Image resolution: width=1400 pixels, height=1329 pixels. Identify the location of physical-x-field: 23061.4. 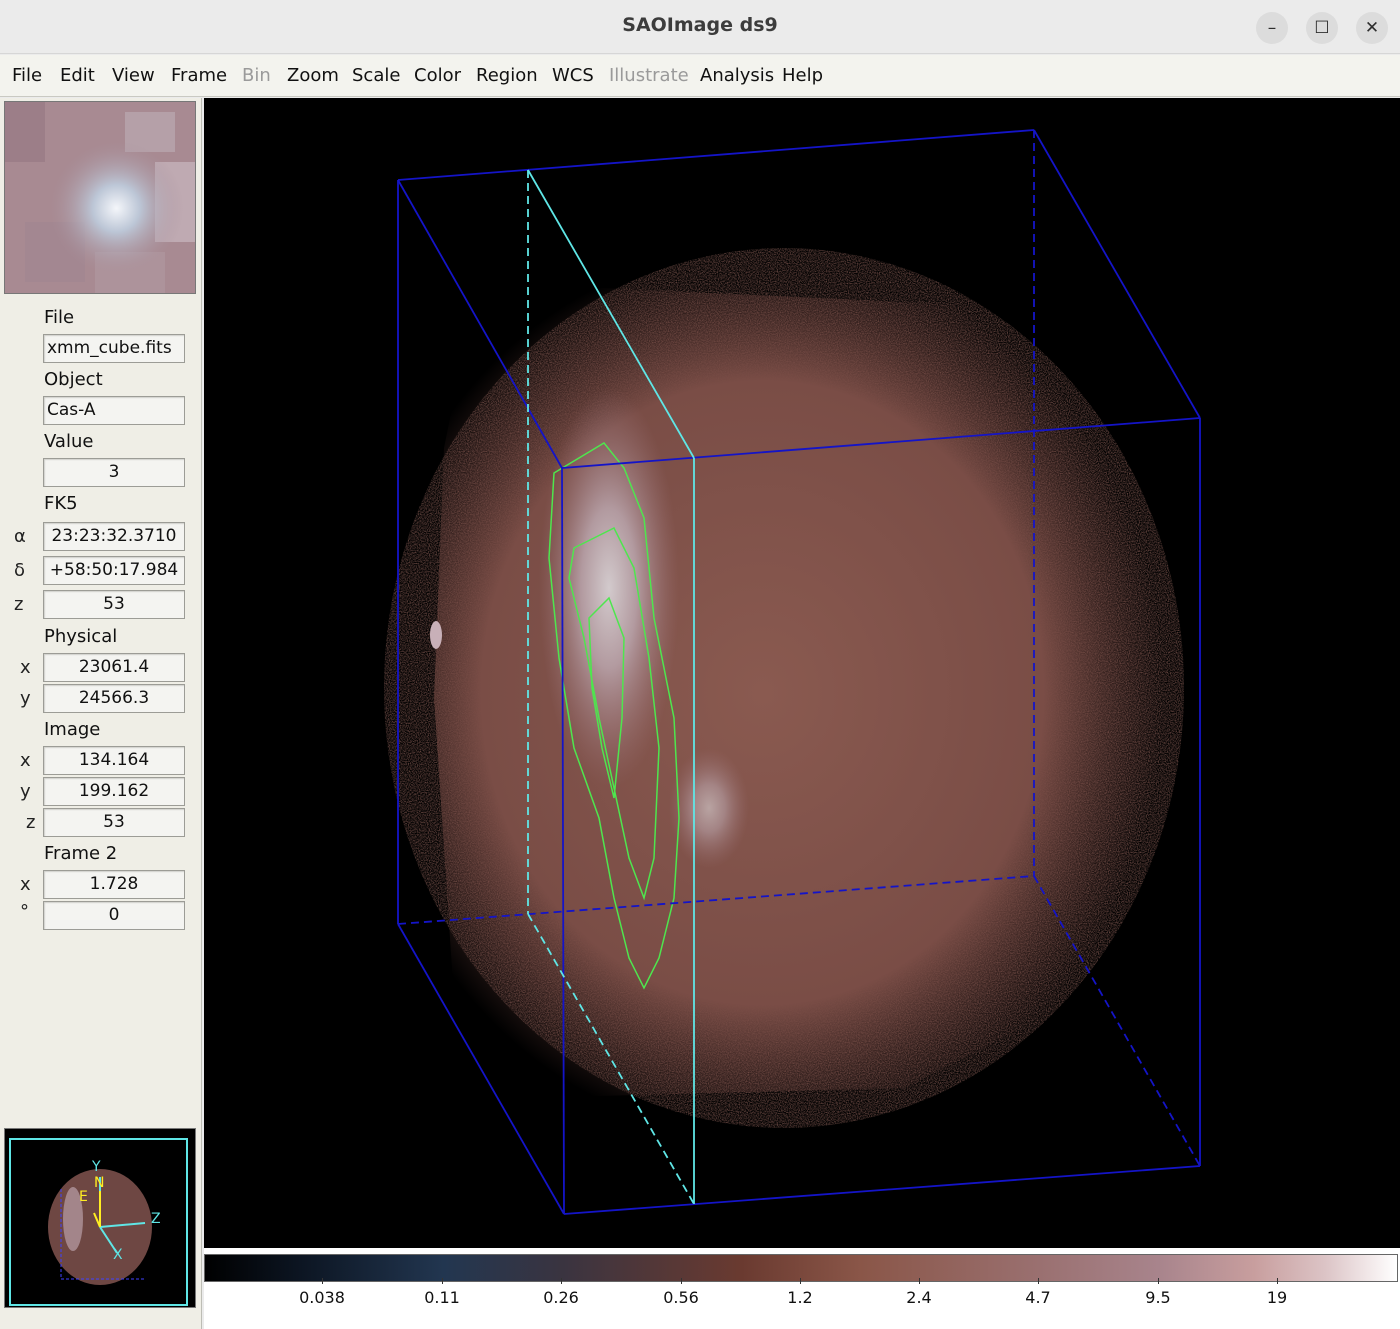
(114, 667).